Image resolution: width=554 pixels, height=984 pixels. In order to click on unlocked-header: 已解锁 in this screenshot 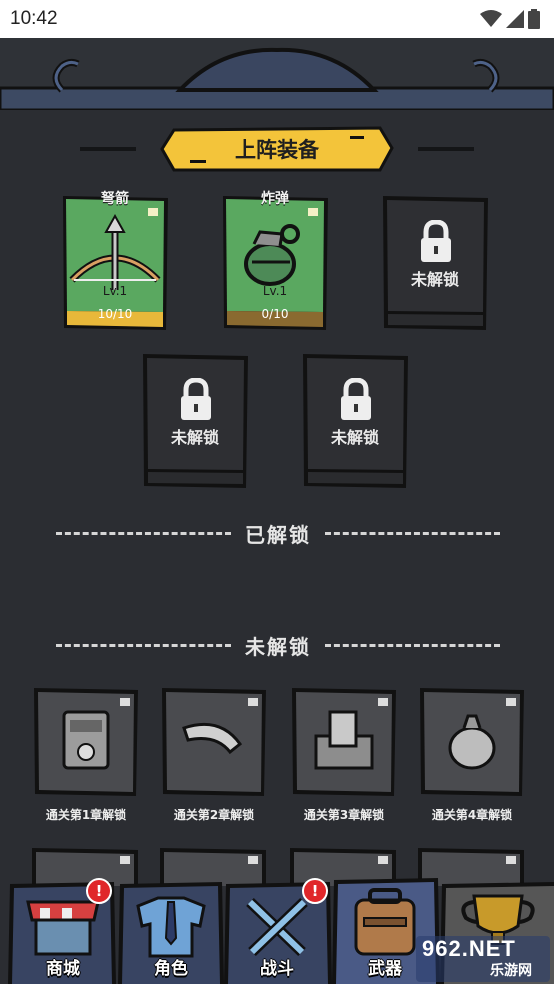, I will do `click(278, 534)`.